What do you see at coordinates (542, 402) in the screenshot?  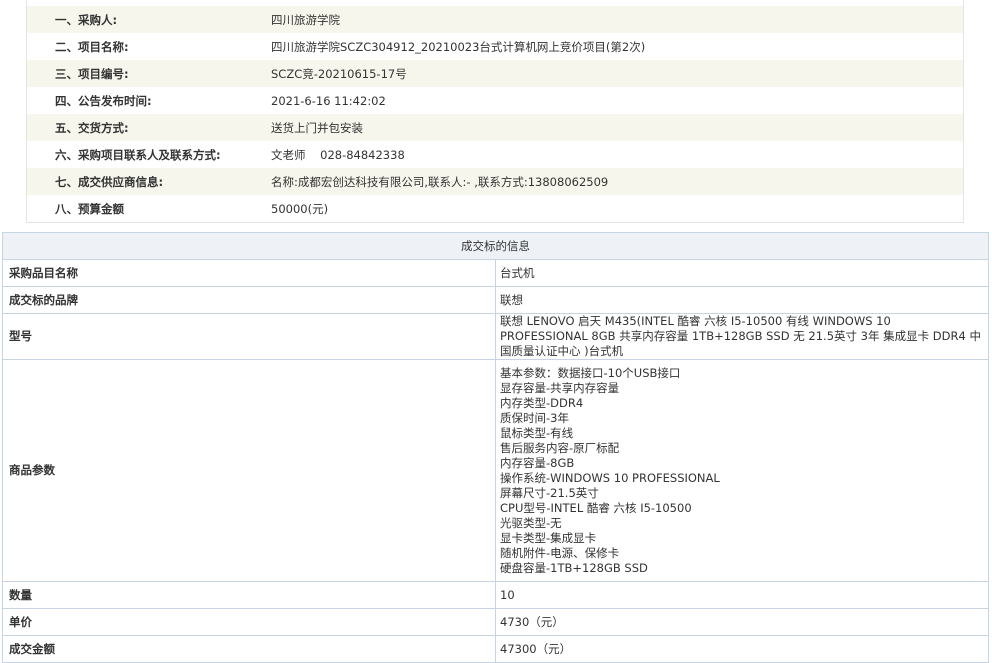 I see `param-line: 内存类型-DDR4` at bounding box center [542, 402].